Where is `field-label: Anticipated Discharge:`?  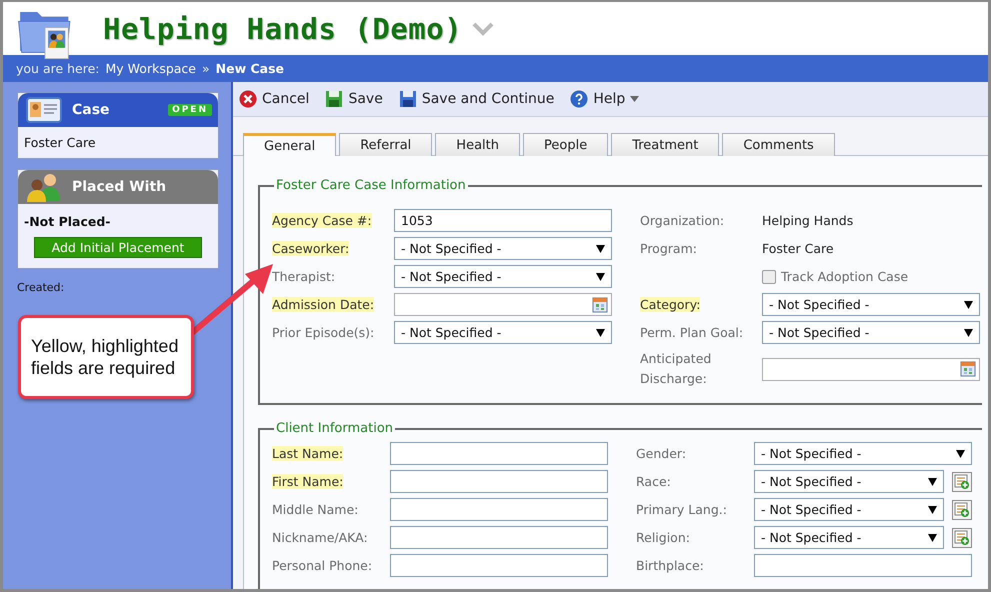 field-label: Anticipated Discharge: is located at coordinates (676, 368).